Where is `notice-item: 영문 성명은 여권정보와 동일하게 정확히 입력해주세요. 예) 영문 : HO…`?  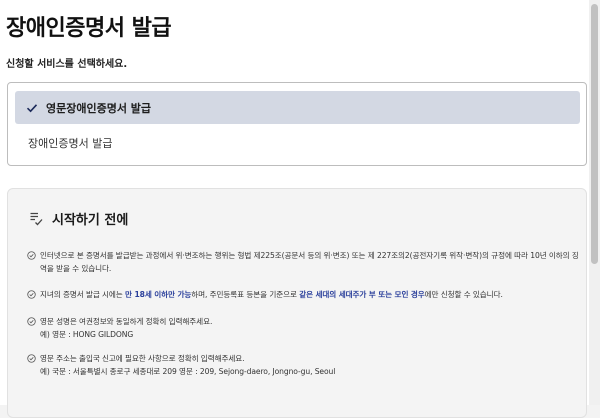 notice-item: 영문 성명은 여권정보와 동일하게 정확히 입력해주세요. 예) 영문 : HO… is located at coordinates (303, 328).